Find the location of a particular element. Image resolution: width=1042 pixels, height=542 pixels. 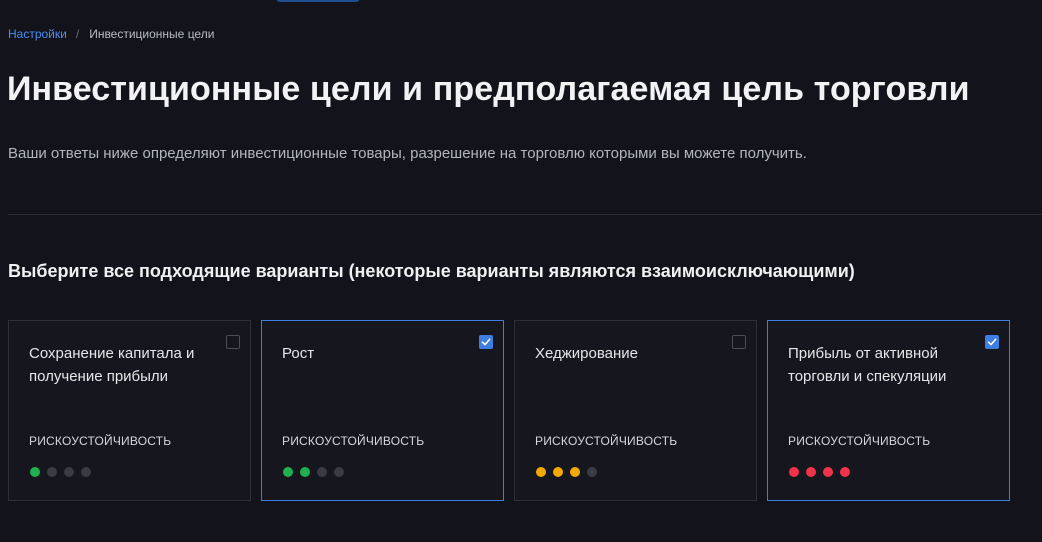

card-title: Сохранение капитала и получение прибыли is located at coordinates (112, 365).